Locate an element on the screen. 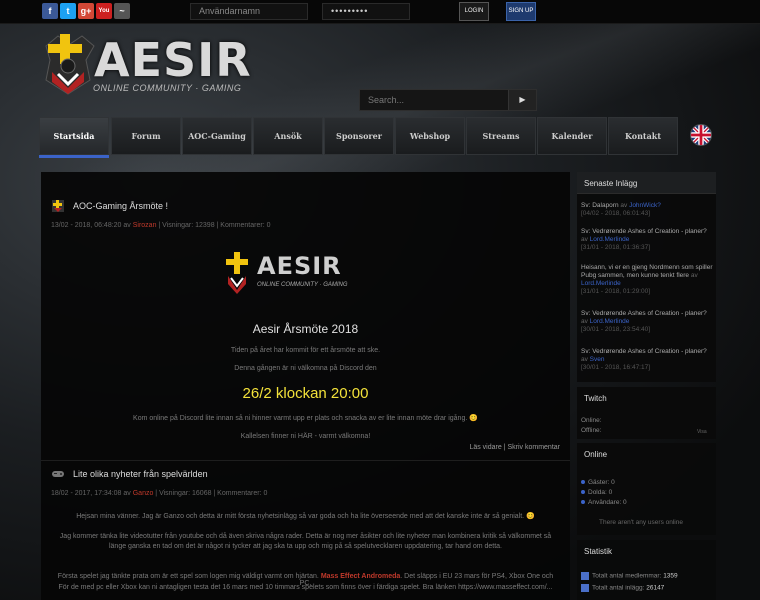 This screenshot has height=600, width=760. twitch-offline-label: Offline: is located at coordinates (591, 430).